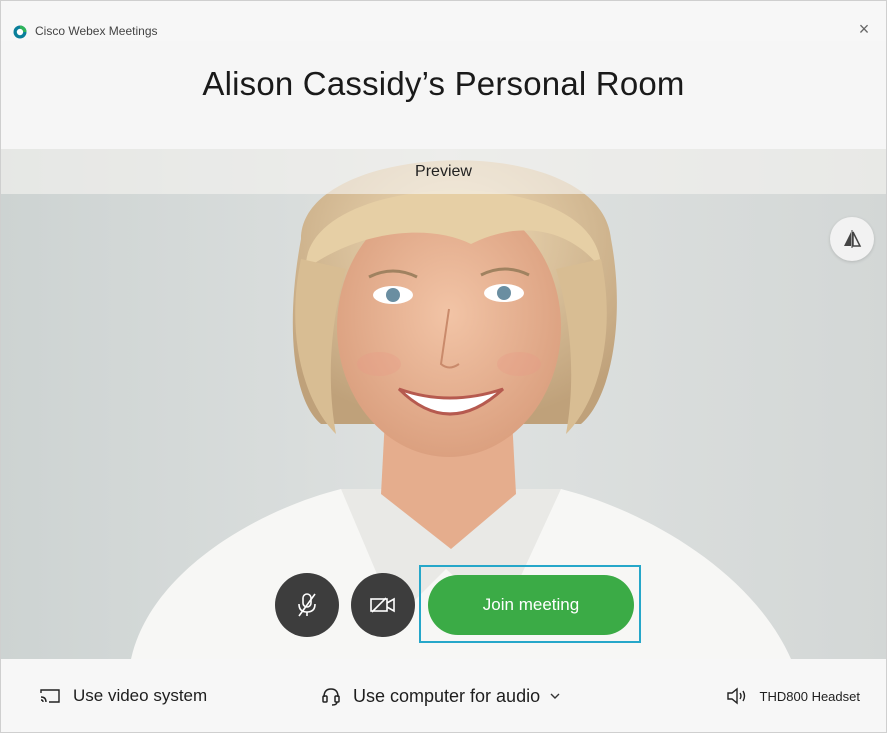  I want to click on mirror-flip-icon, so click(853, 239).